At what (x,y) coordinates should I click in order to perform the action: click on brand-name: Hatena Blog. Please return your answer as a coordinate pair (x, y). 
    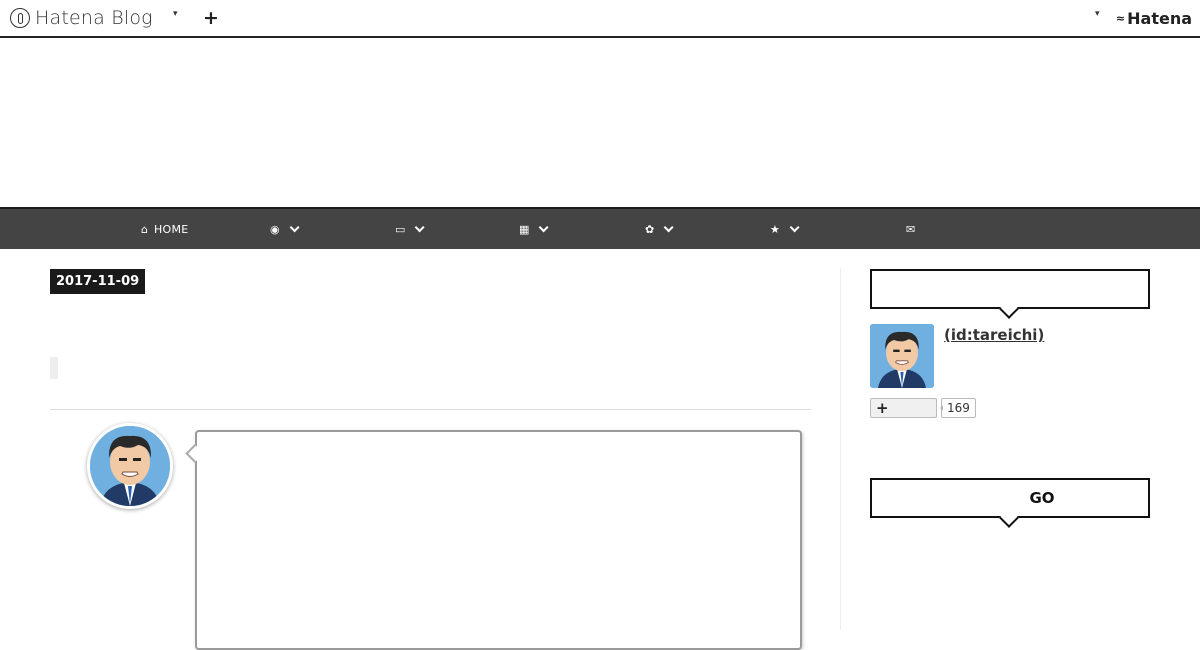
    Looking at the image, I should click on (94, 18).